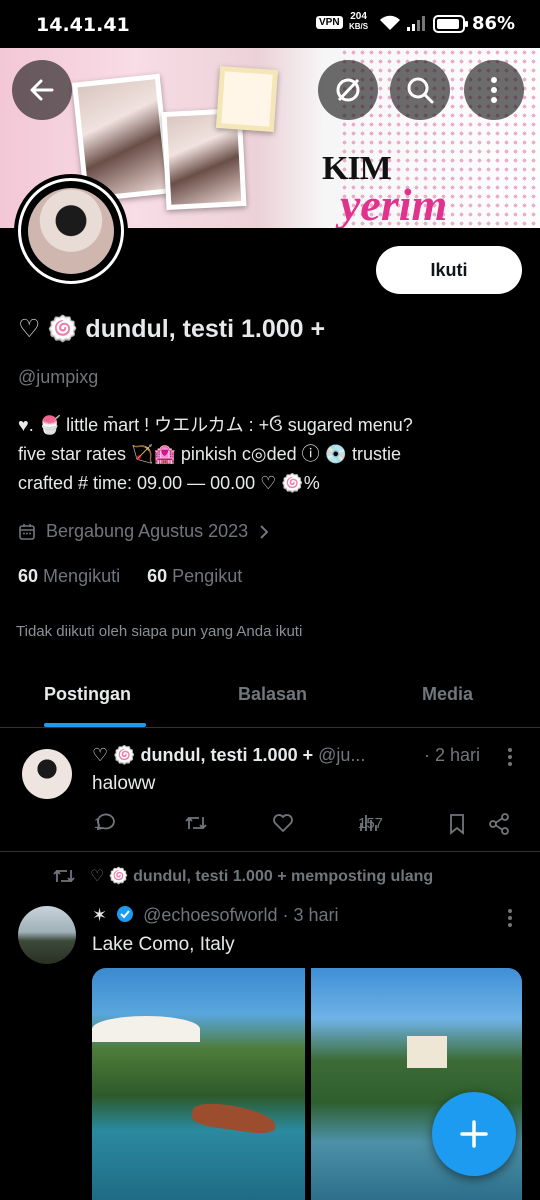 This screenshot has height=1200, width=540. Describe the element at coordinates (105, 823) in the screenshot. I see `reply-button: 1` at that location.